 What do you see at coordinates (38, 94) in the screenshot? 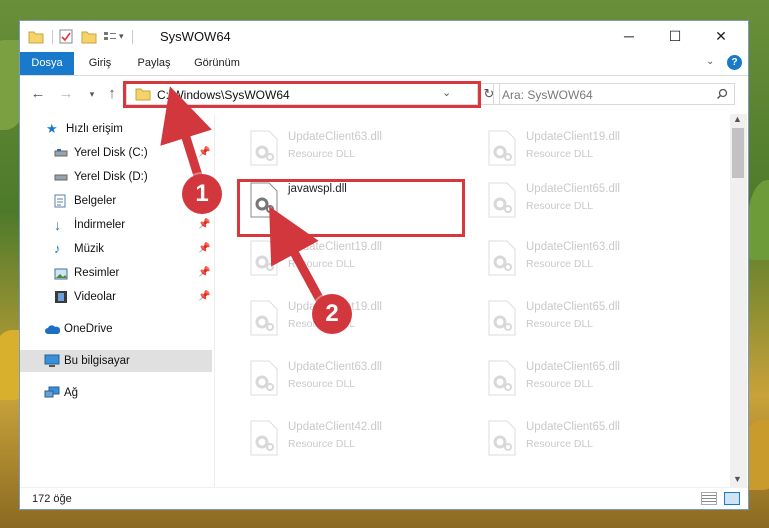
I see `back-button: ←` at bounding box center [38, 94].